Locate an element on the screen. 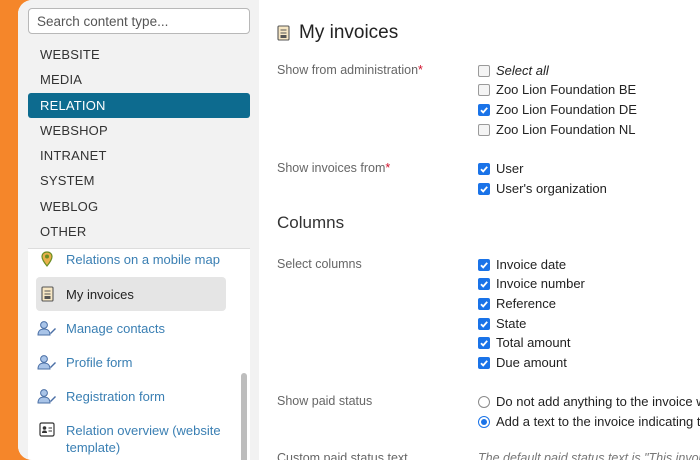  column-reference-checkbox: Reference is located at coordinates (517, 303).